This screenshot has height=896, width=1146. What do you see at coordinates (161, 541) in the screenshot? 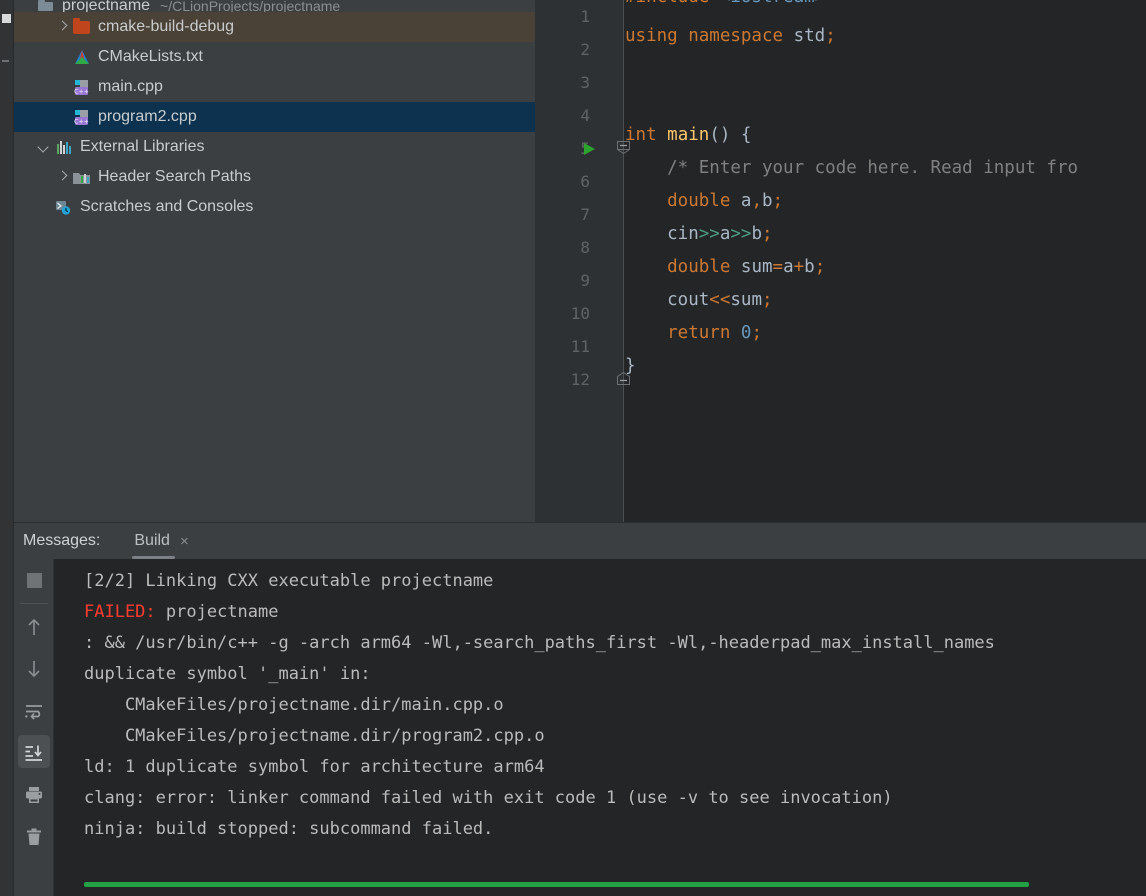
I see `tab-build: Build ×` at bounding box center [161, 541].